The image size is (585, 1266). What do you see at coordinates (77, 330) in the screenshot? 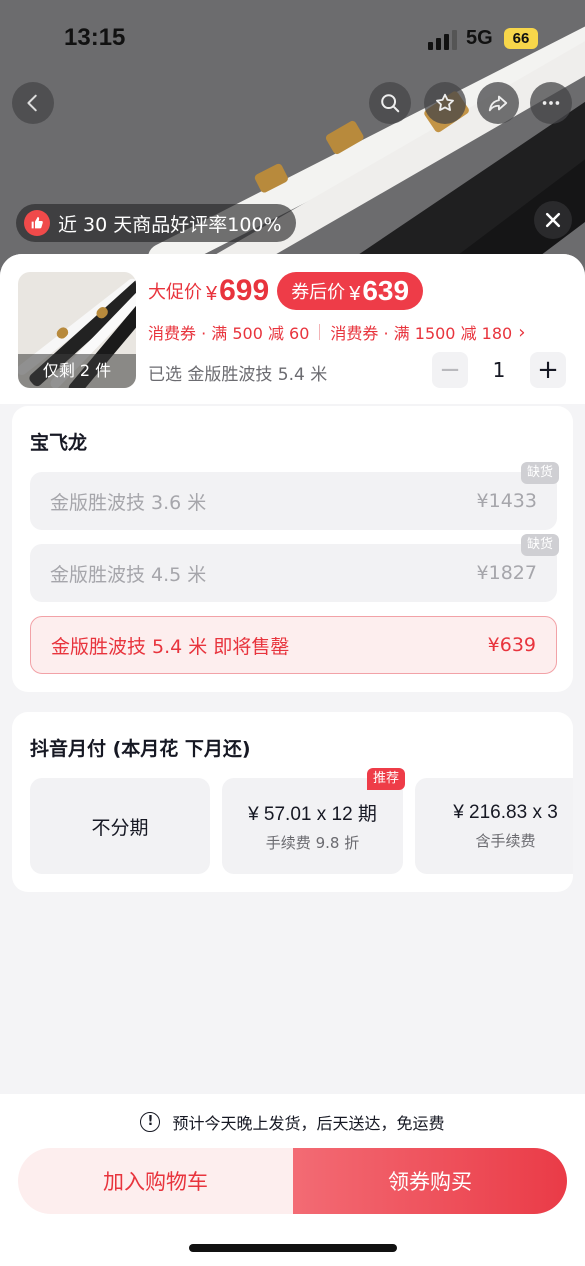
I see `product-thumbnail: 仅剩 2 件` at bounding box center [77, 330].